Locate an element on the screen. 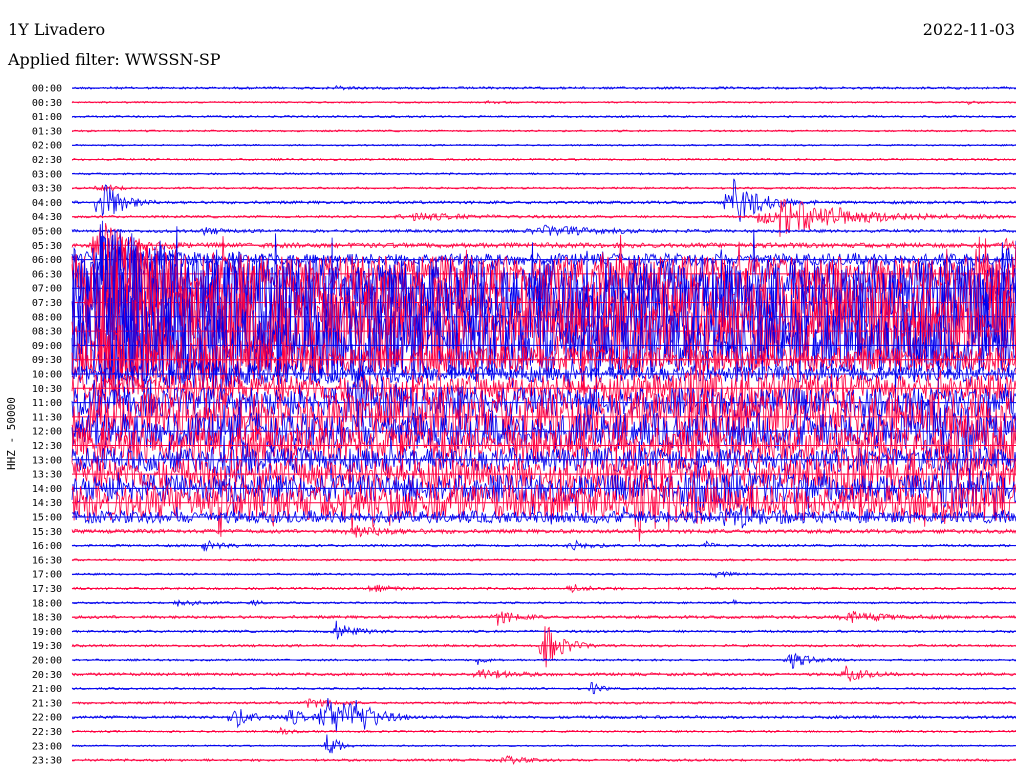 This screenshot has width=1024, height=780. tick-label-1300: 13:00 is located at coordinates (47, 460).